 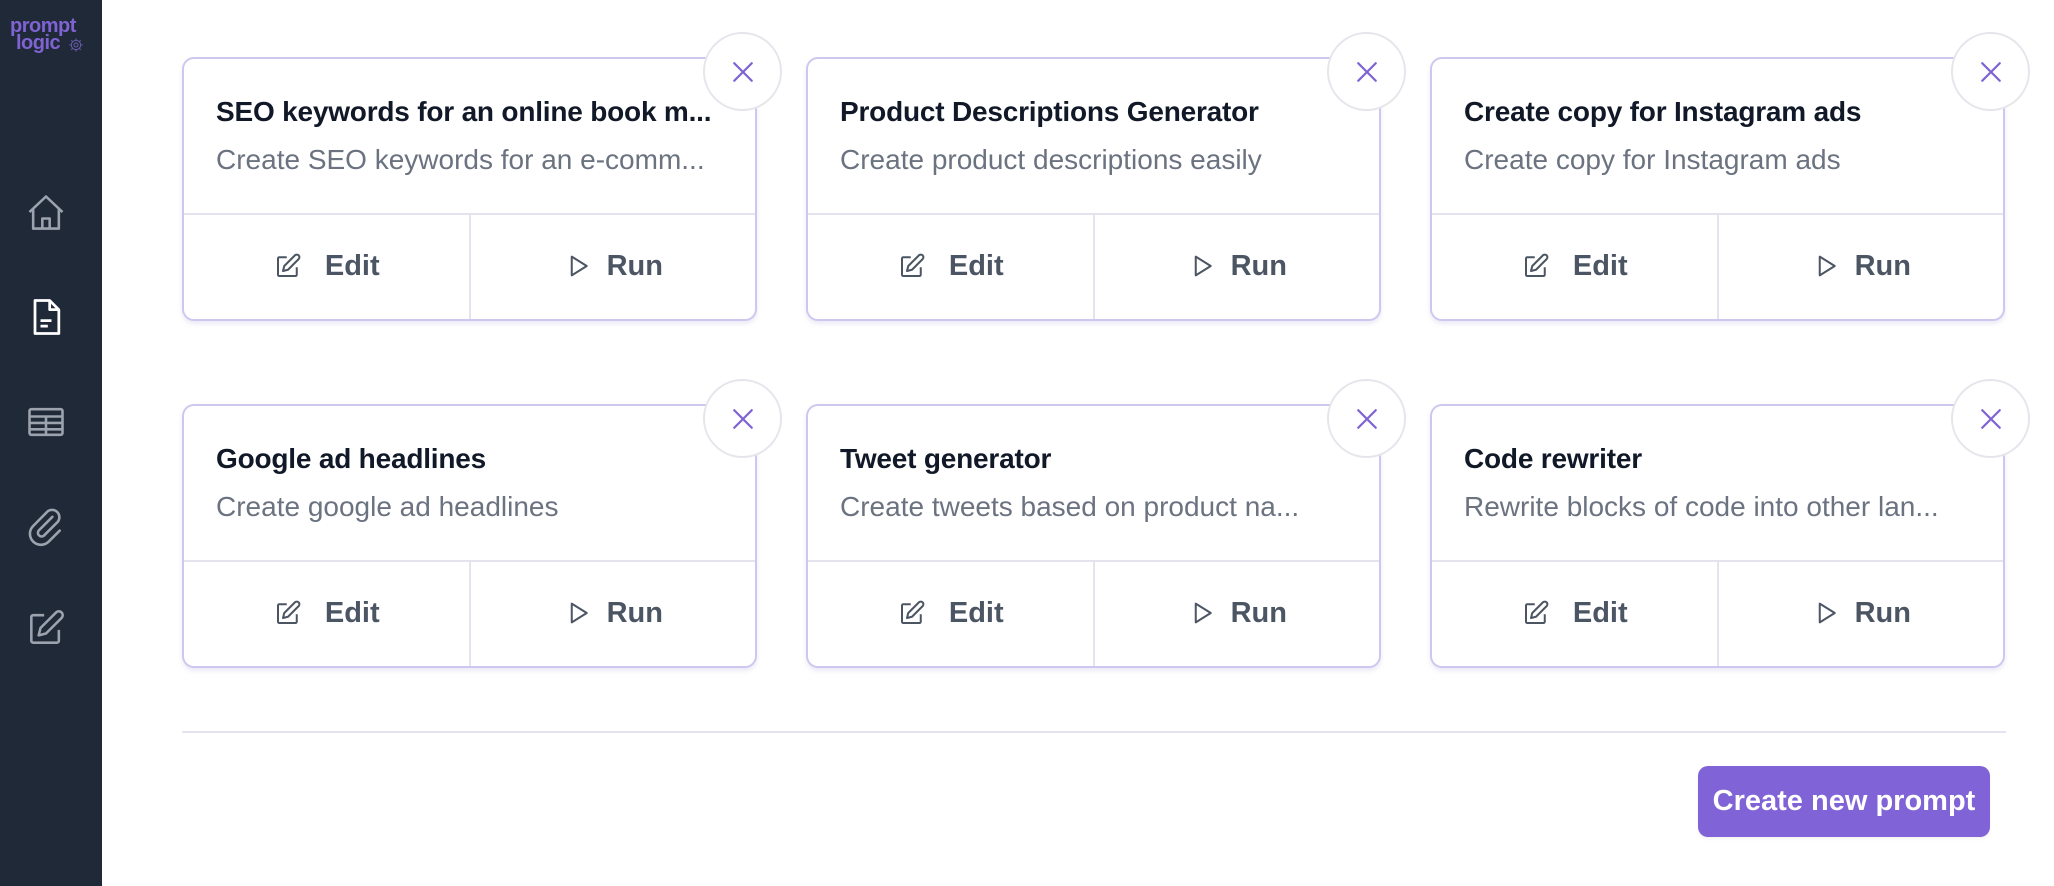 I want to click on prompt-title: Create copy for Instagram ads, so click(x=1663, y=111).